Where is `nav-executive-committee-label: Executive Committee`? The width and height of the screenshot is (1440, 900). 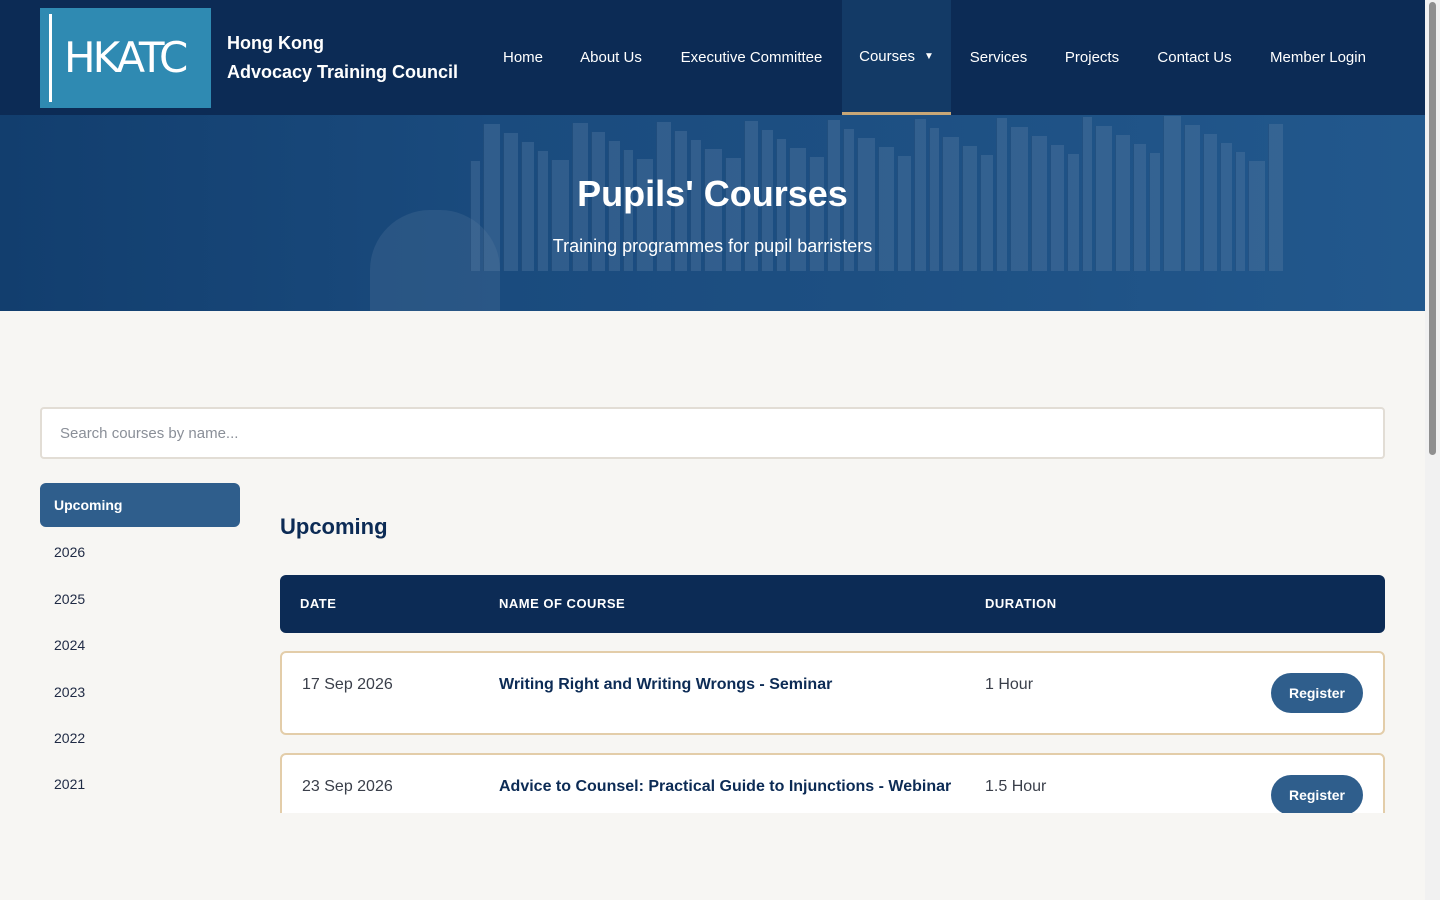 nav-executive-committee-label: Executive Committee is located at coordinates (751, 57).